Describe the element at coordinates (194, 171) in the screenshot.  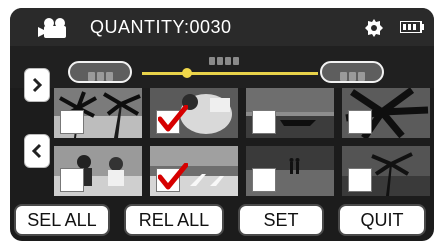
I see `thumbnail-beach-chairs` at that location.